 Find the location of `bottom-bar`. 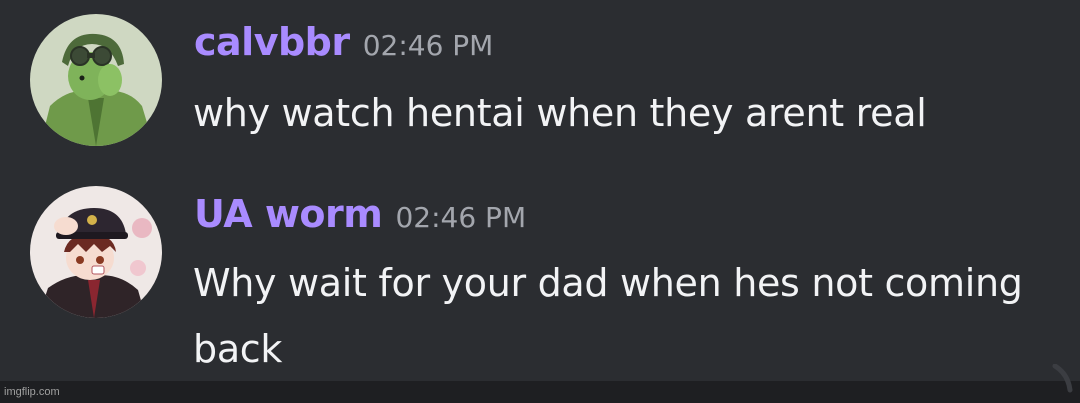

bottom-bar is located at coordinates (540, 392).